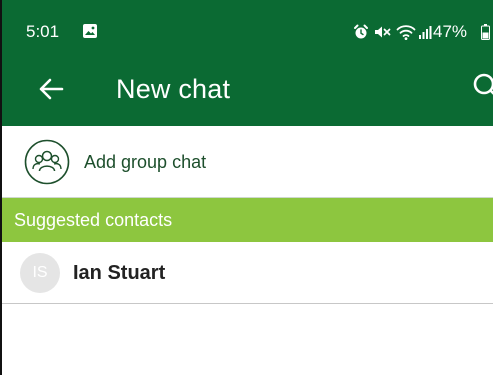  What do you see at coordinates (247, 220) in the screenshot?
I see `suggested-contacts-header: Suggested contacts` at bounding box center [247, 220].